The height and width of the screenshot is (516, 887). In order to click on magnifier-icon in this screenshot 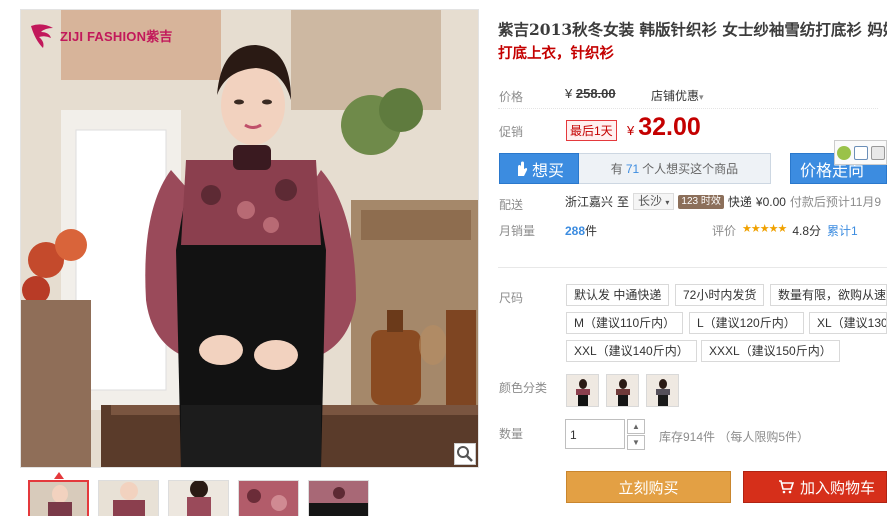, I will do `click(465, 454)`.